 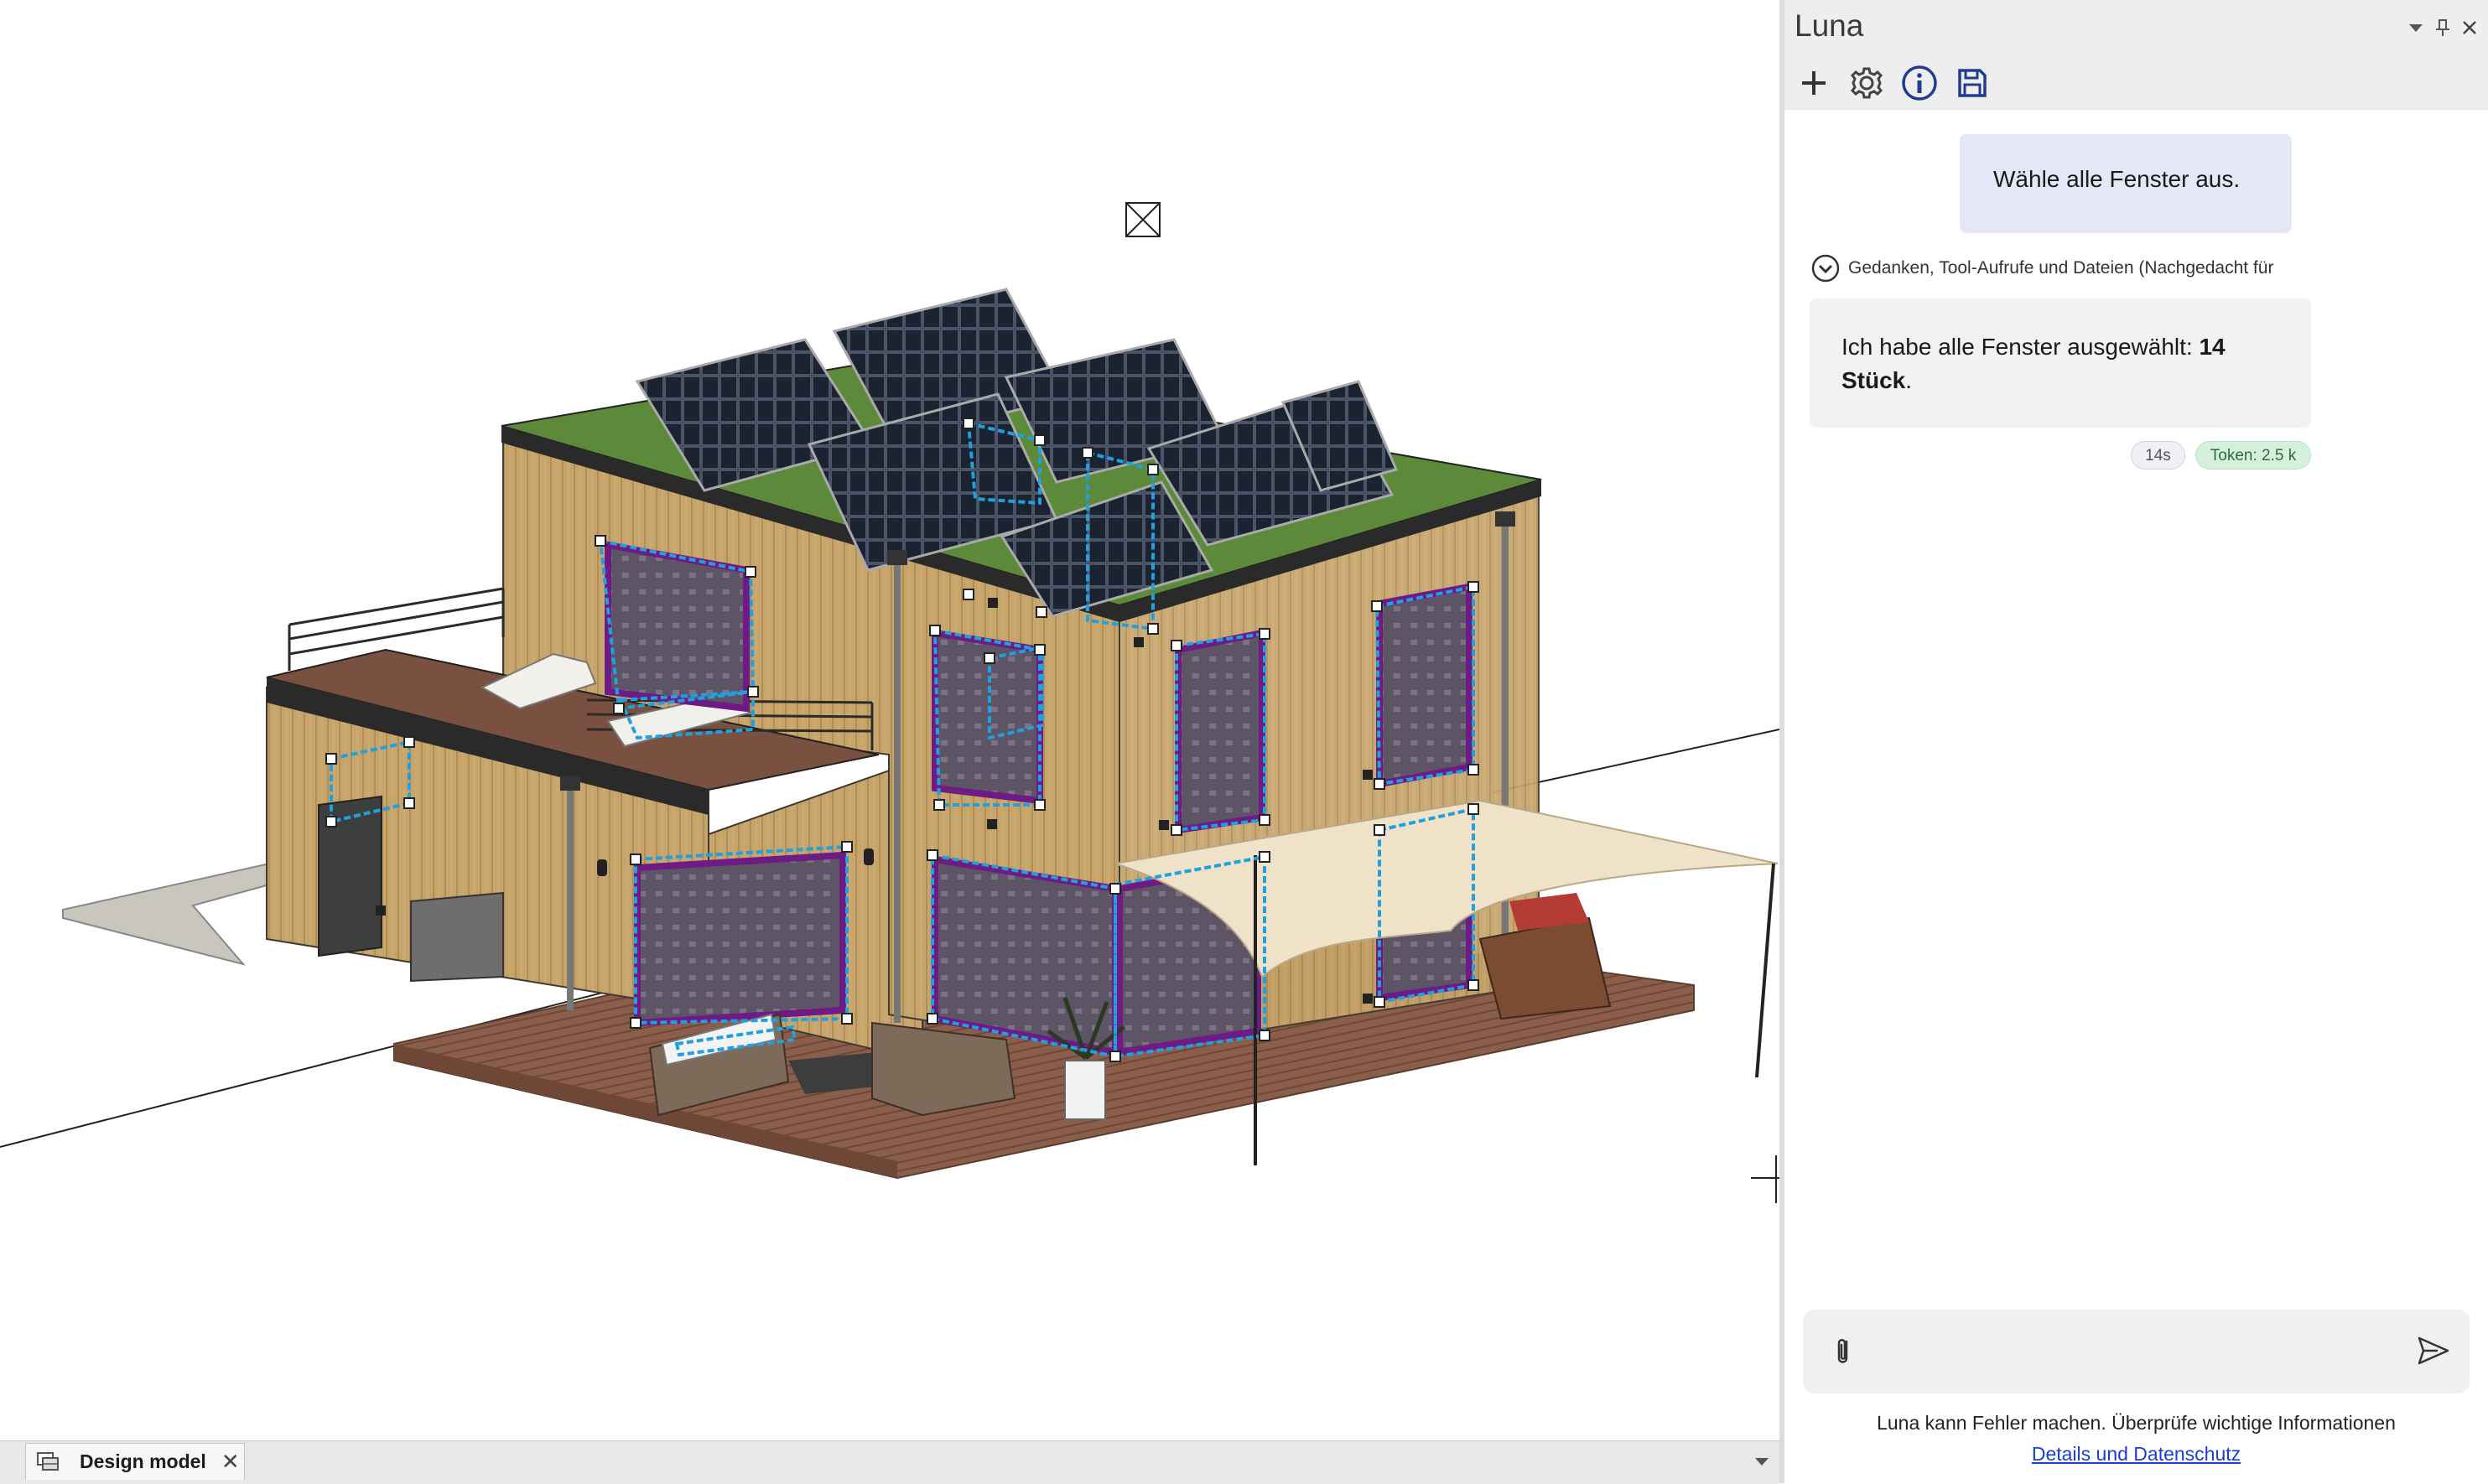 I want to click on tab-design-model: Design model ✕, so click(x=135, y=1461).